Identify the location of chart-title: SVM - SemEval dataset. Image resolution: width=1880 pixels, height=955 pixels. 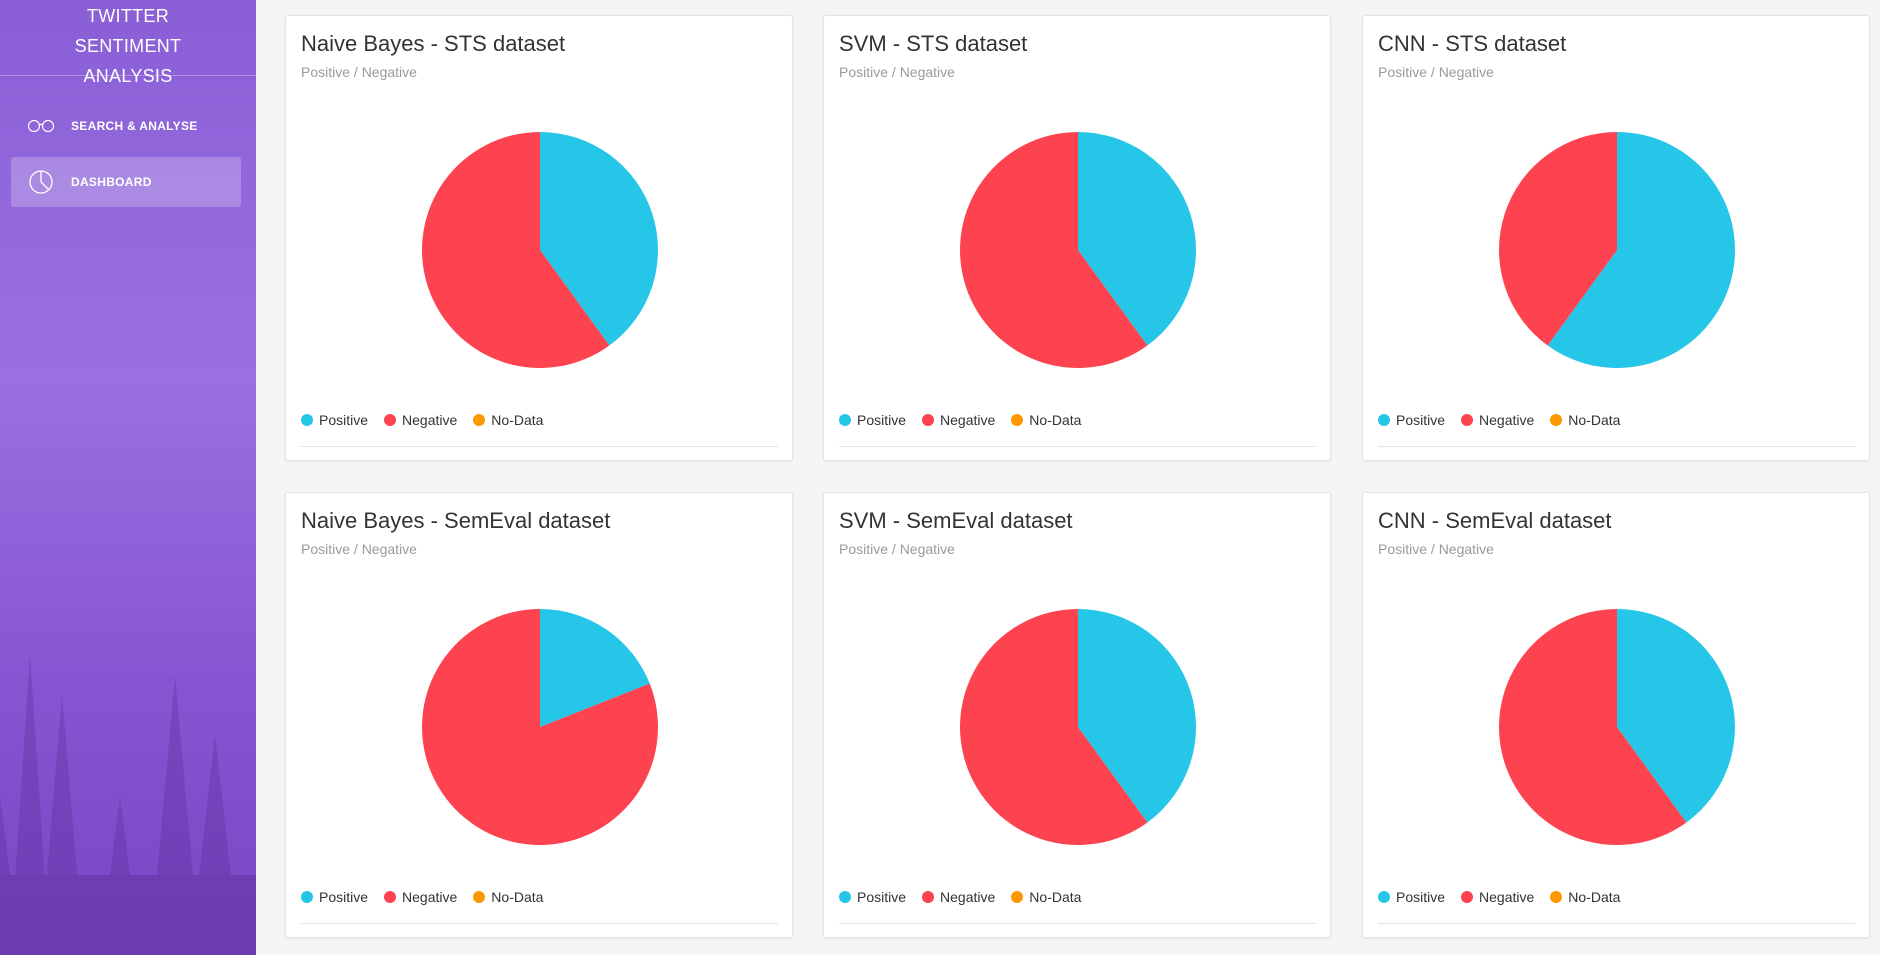
(956, 520).